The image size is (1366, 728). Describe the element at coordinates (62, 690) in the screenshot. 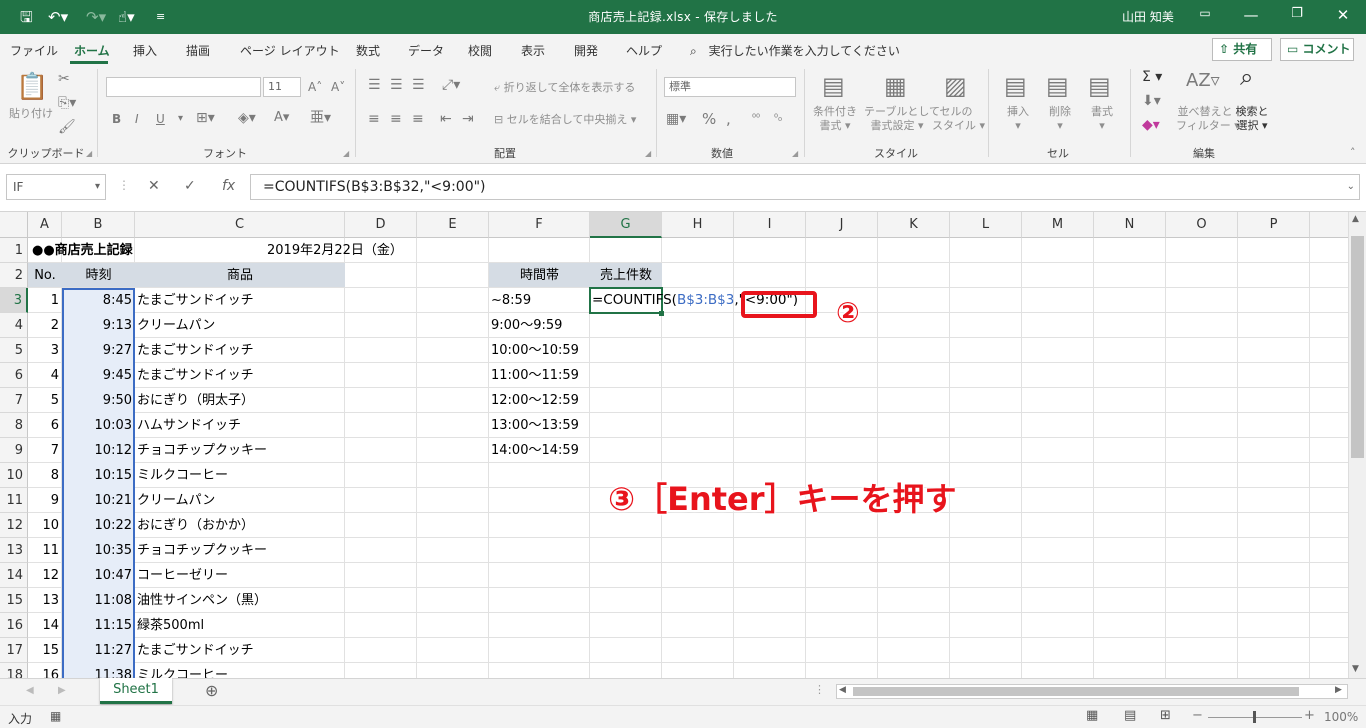

I see `scroll-tabs-right-icon: ▶` at that location.